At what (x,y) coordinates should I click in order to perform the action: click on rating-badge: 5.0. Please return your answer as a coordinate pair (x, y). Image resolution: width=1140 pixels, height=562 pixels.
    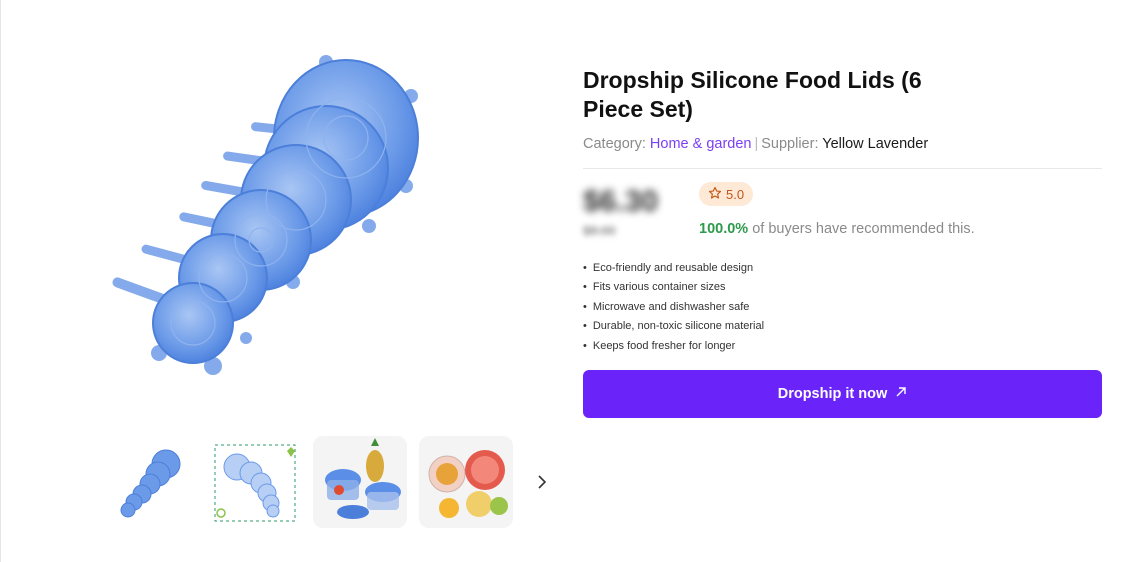
    Looking at the image, I should click on (726, 194).